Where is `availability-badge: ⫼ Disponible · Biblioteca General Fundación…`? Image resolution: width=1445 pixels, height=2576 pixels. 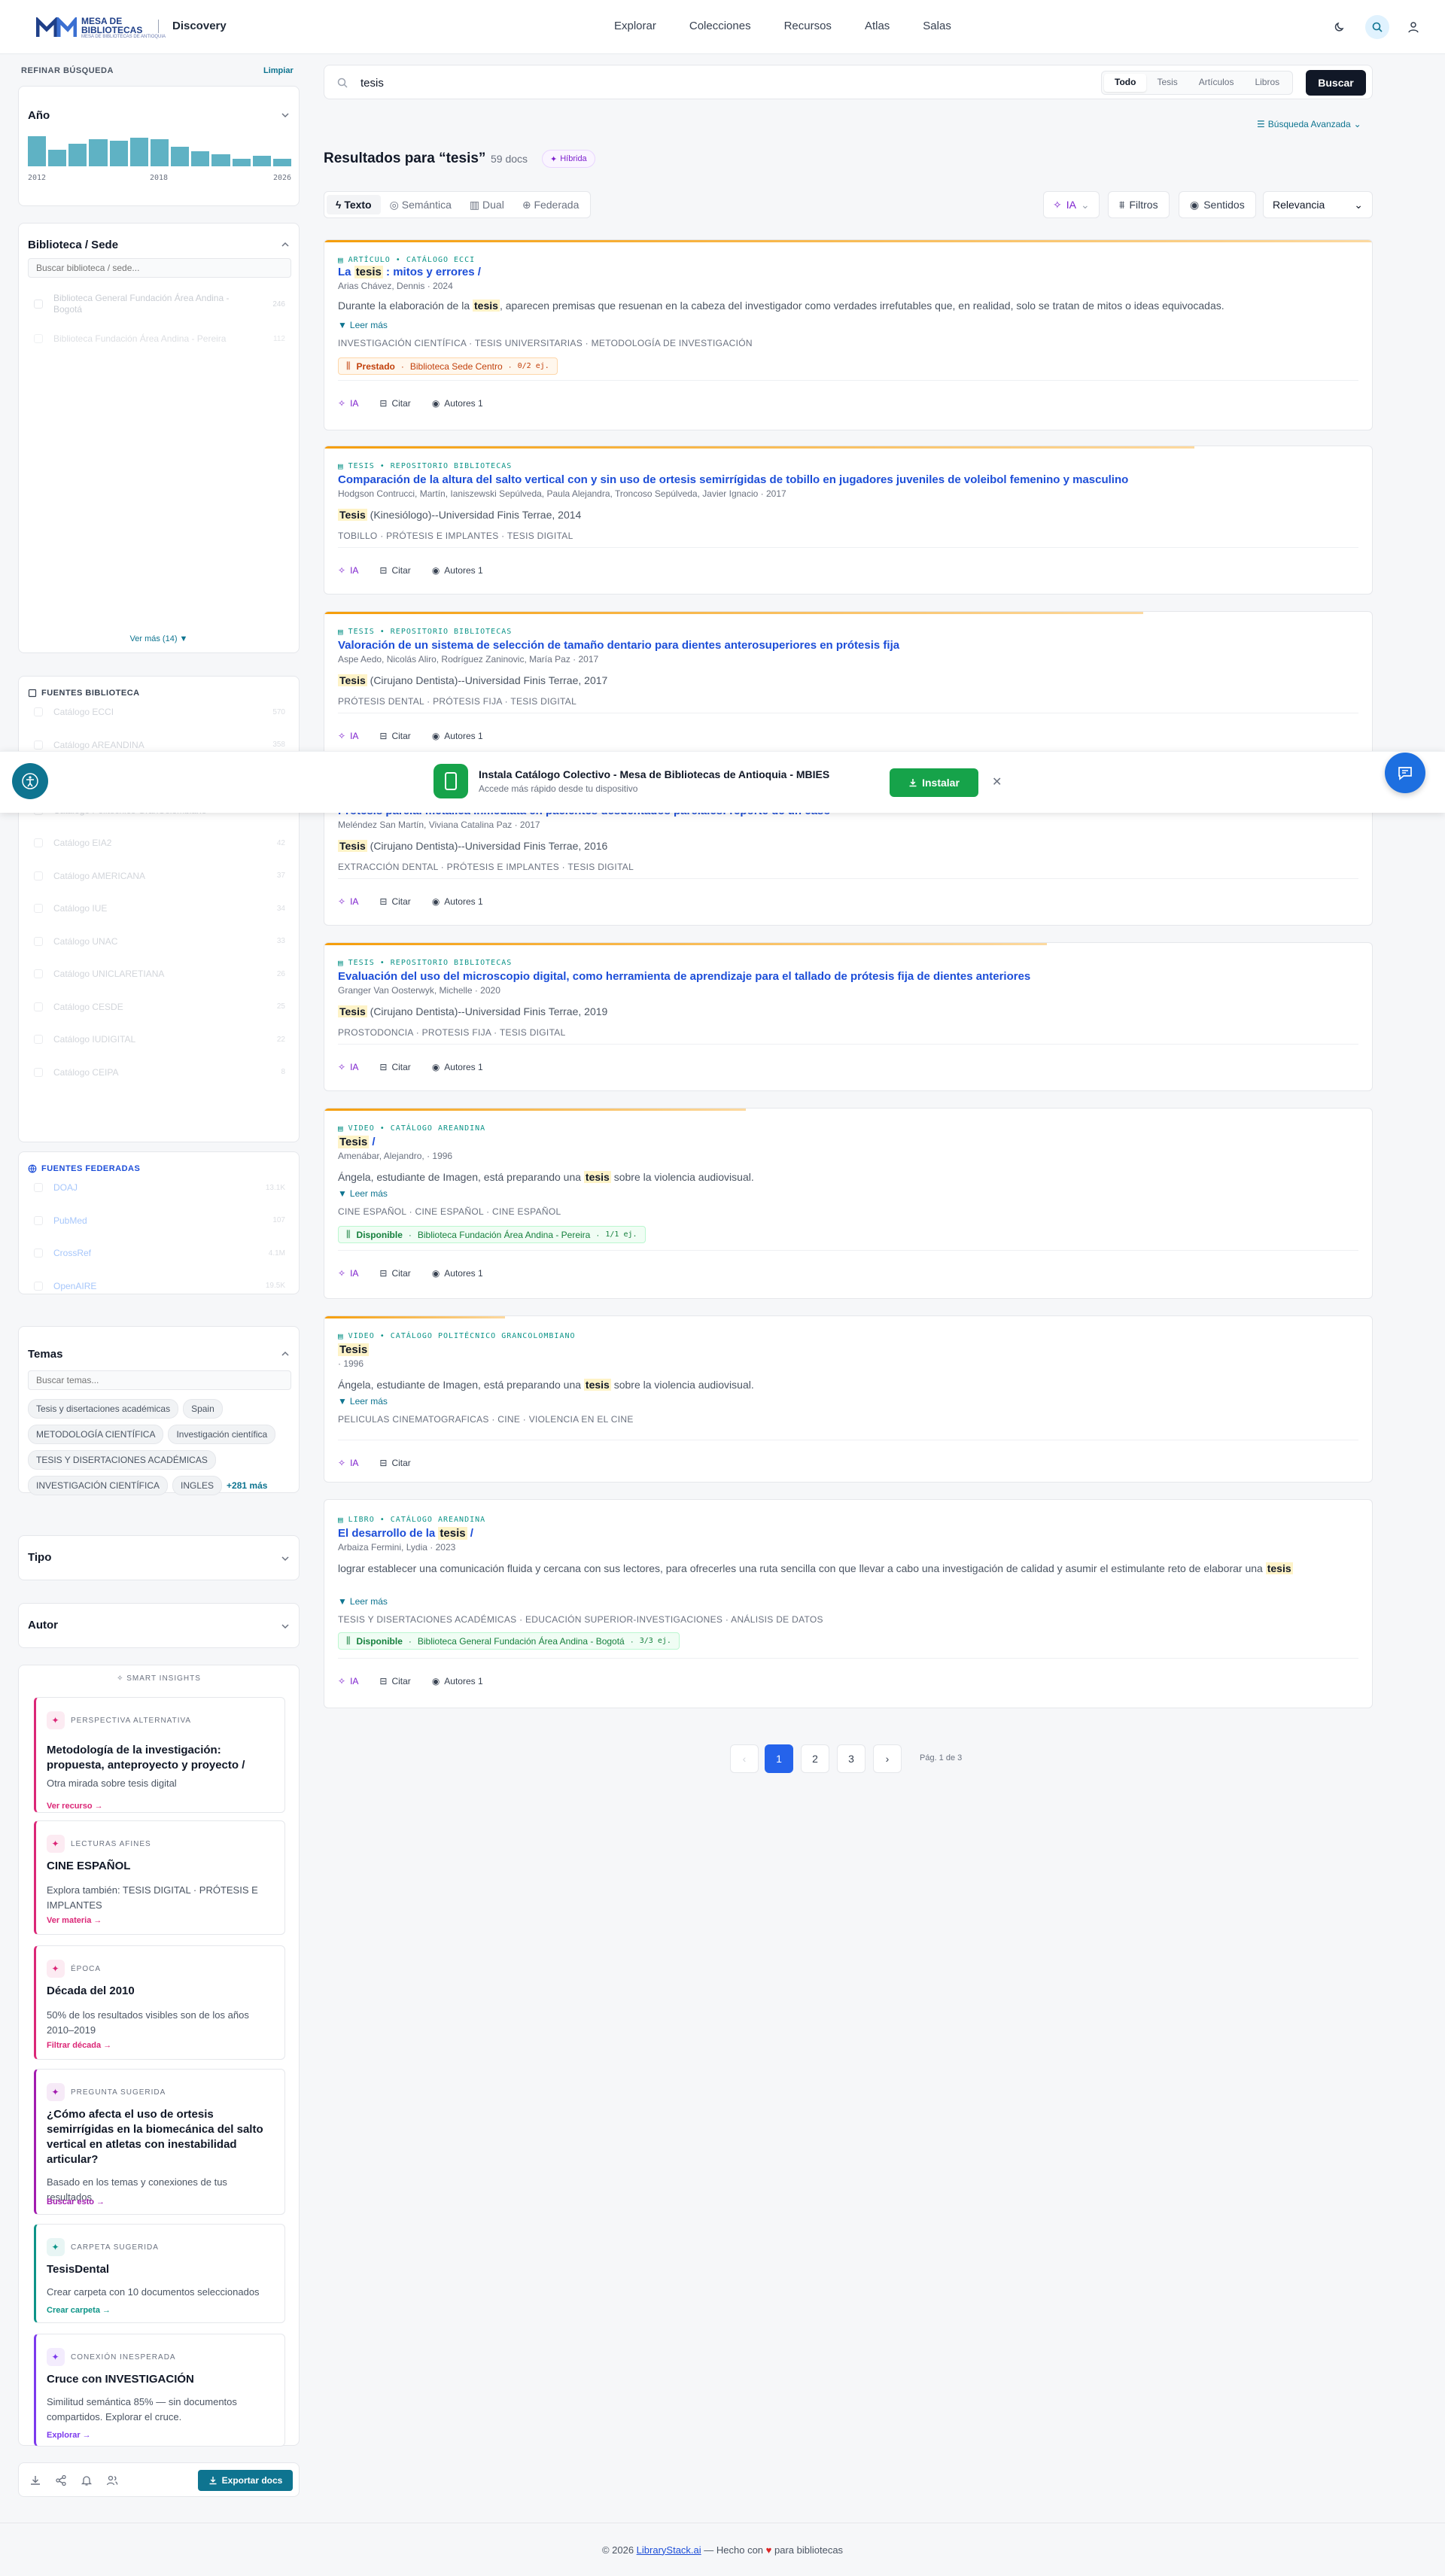
availability-badge: ⫼ Disponible · Biblioteca General Fundación… is located at coordinates (509, 1641).